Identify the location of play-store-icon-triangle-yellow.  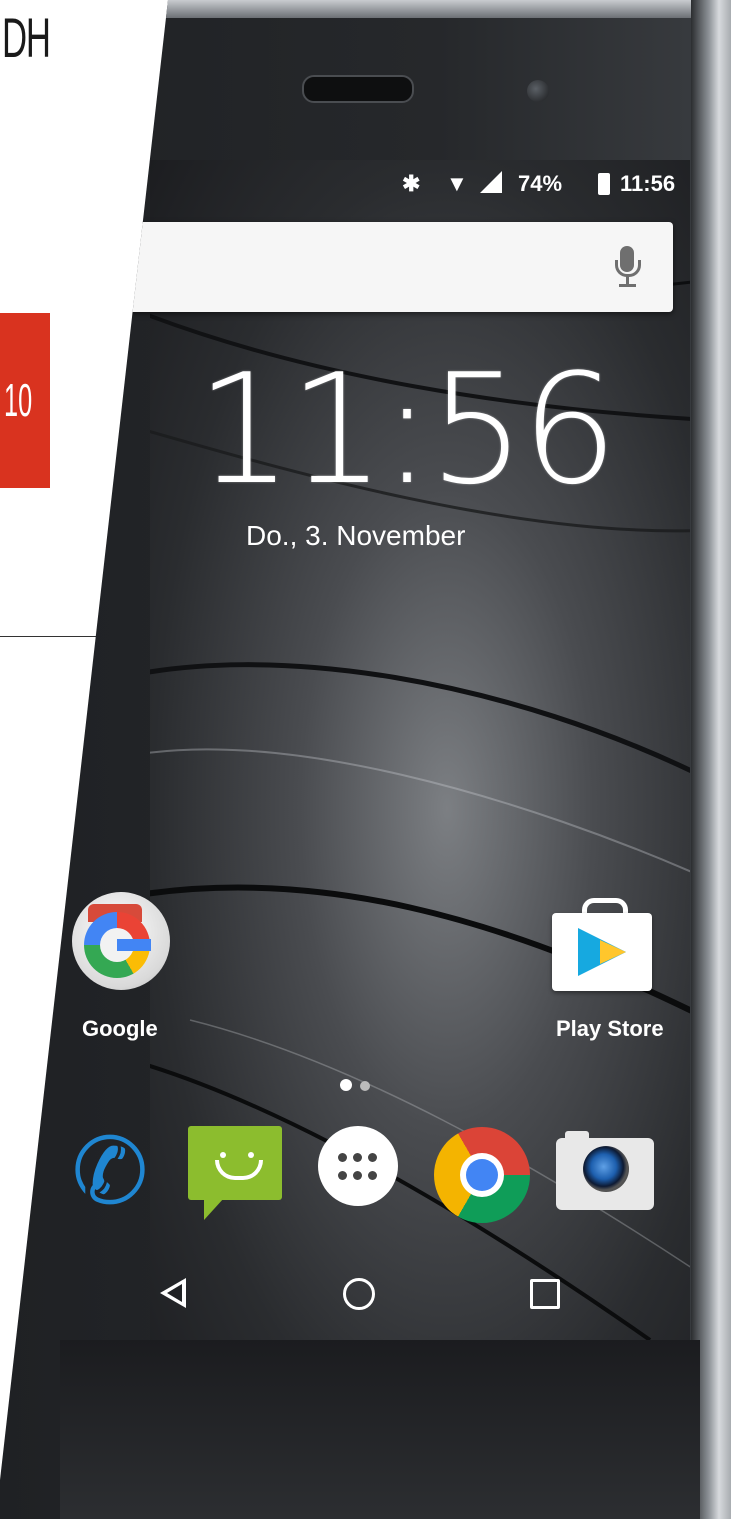
(613, 952).